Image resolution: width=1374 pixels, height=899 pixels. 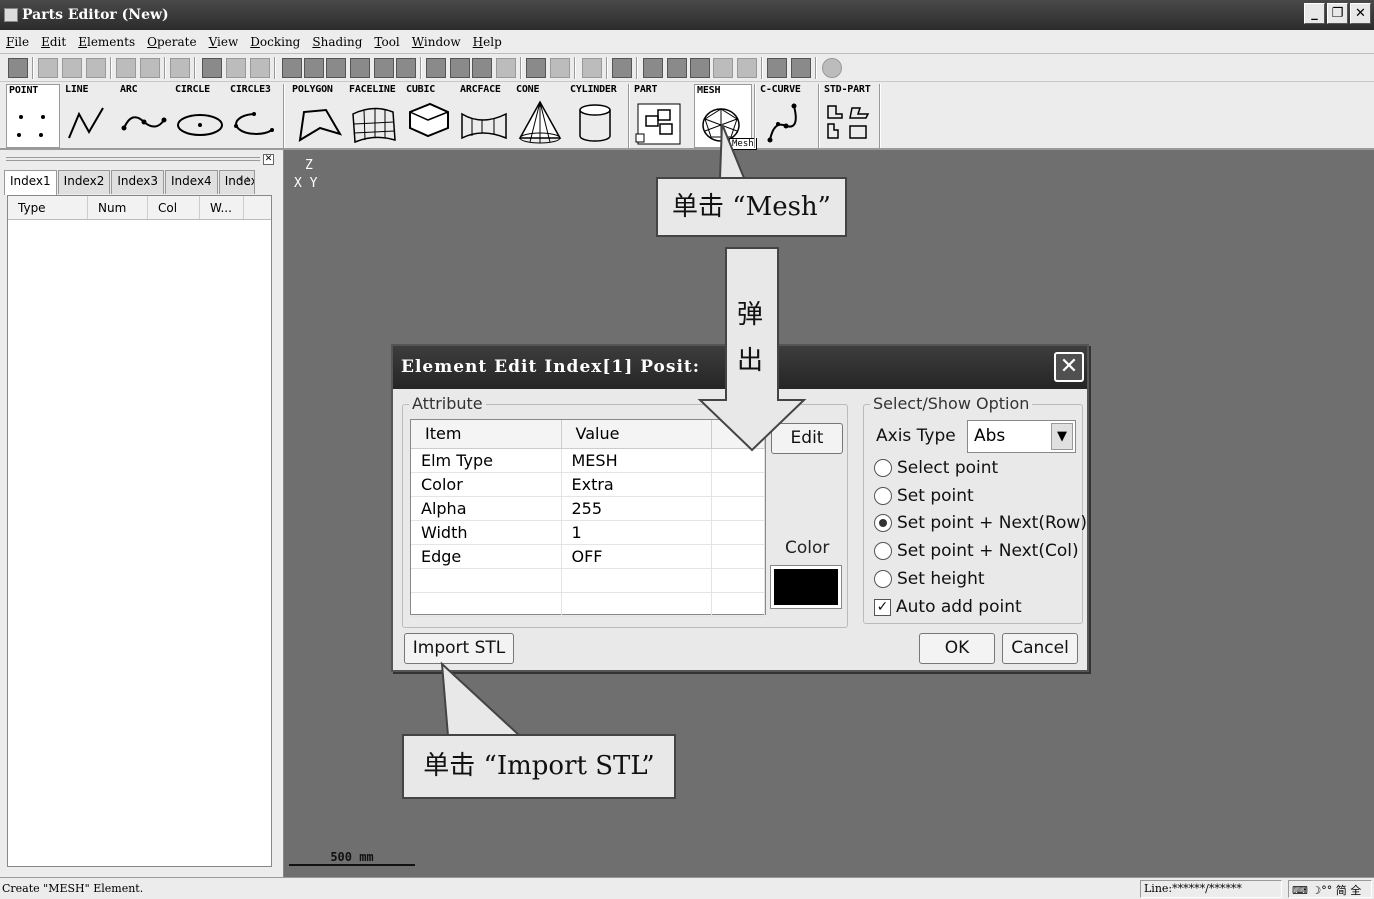 I want to click on callout-click-mesh: 单击 “Mesh”, so click(x=751, y=207).